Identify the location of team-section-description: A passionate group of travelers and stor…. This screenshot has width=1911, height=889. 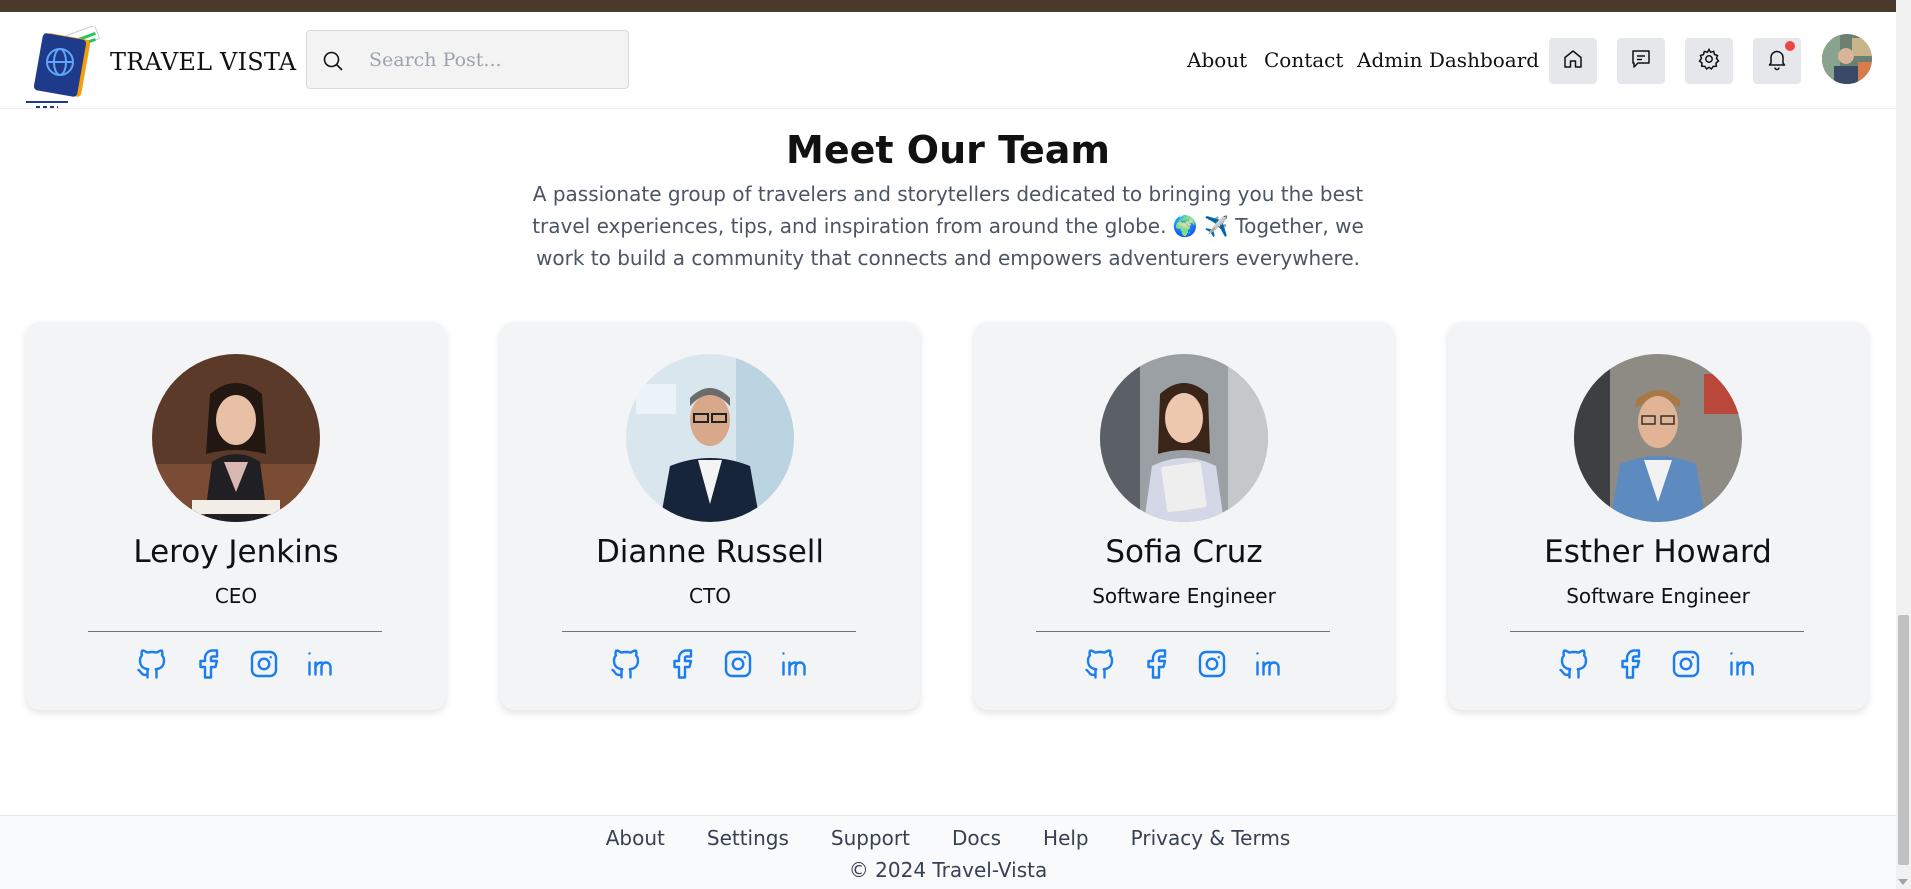
(948, 226).